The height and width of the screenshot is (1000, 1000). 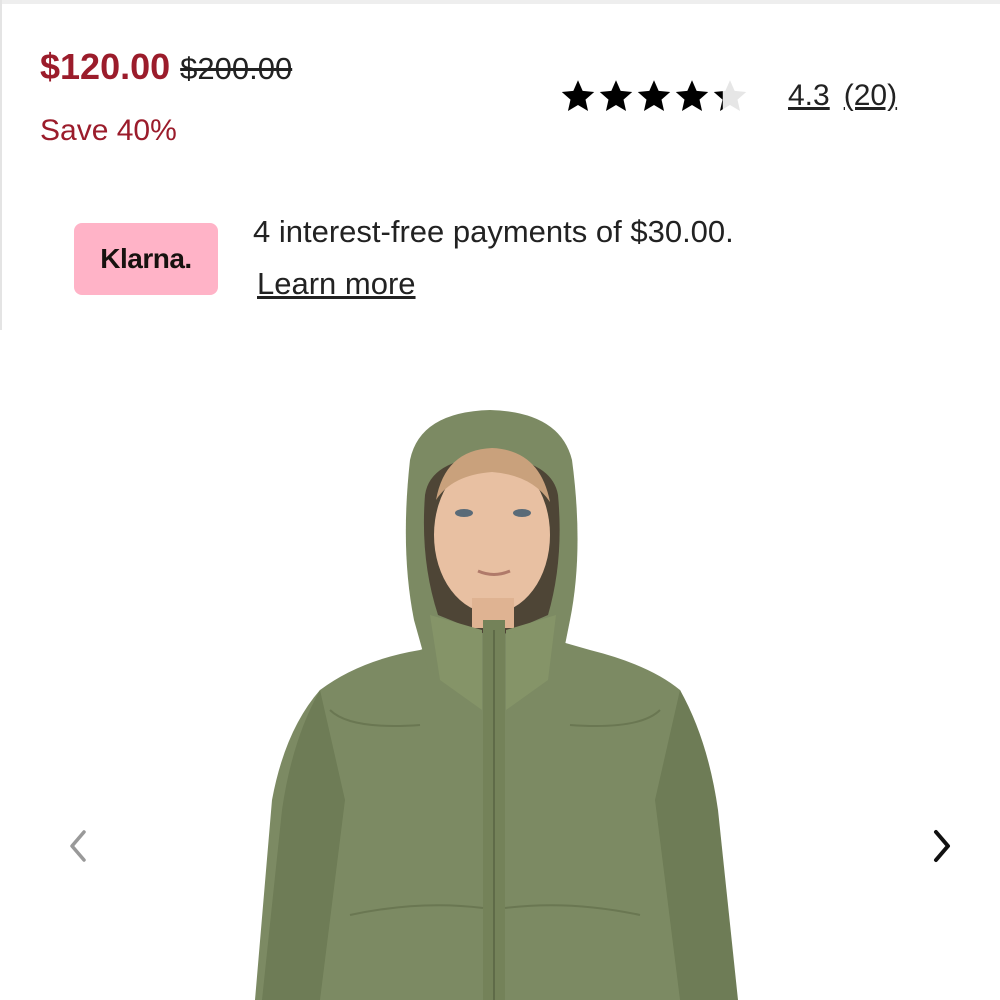 I want to click on product-rating: 4.3 (20), so click(x=728, y=96).